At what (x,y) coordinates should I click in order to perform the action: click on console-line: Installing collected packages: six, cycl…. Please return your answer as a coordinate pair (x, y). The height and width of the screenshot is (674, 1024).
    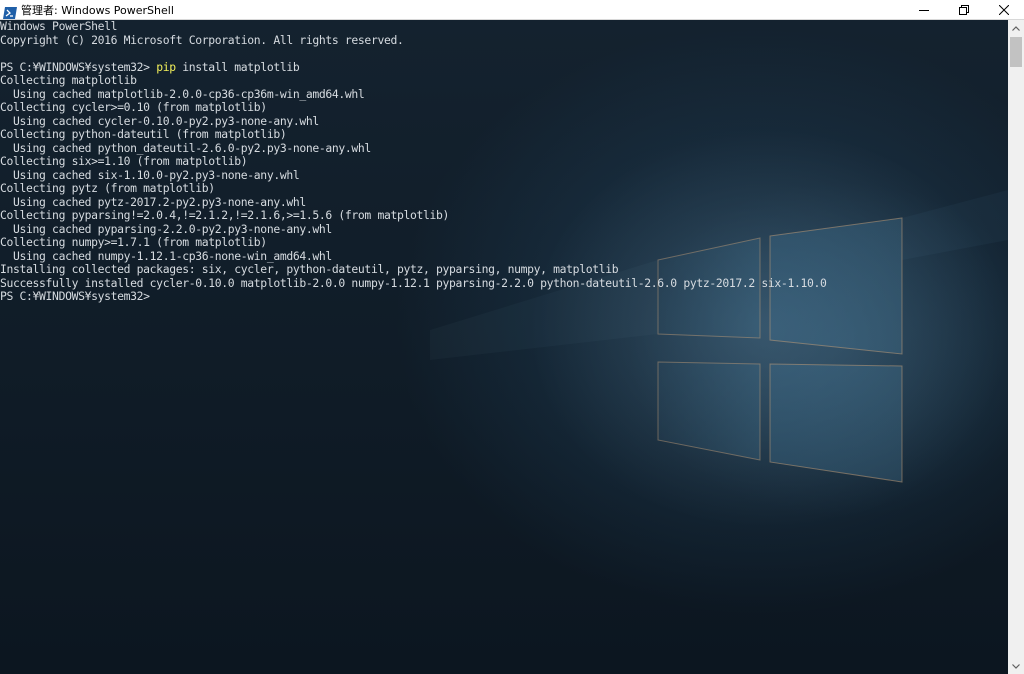
    Looking at the image, I should click on (309, 269).